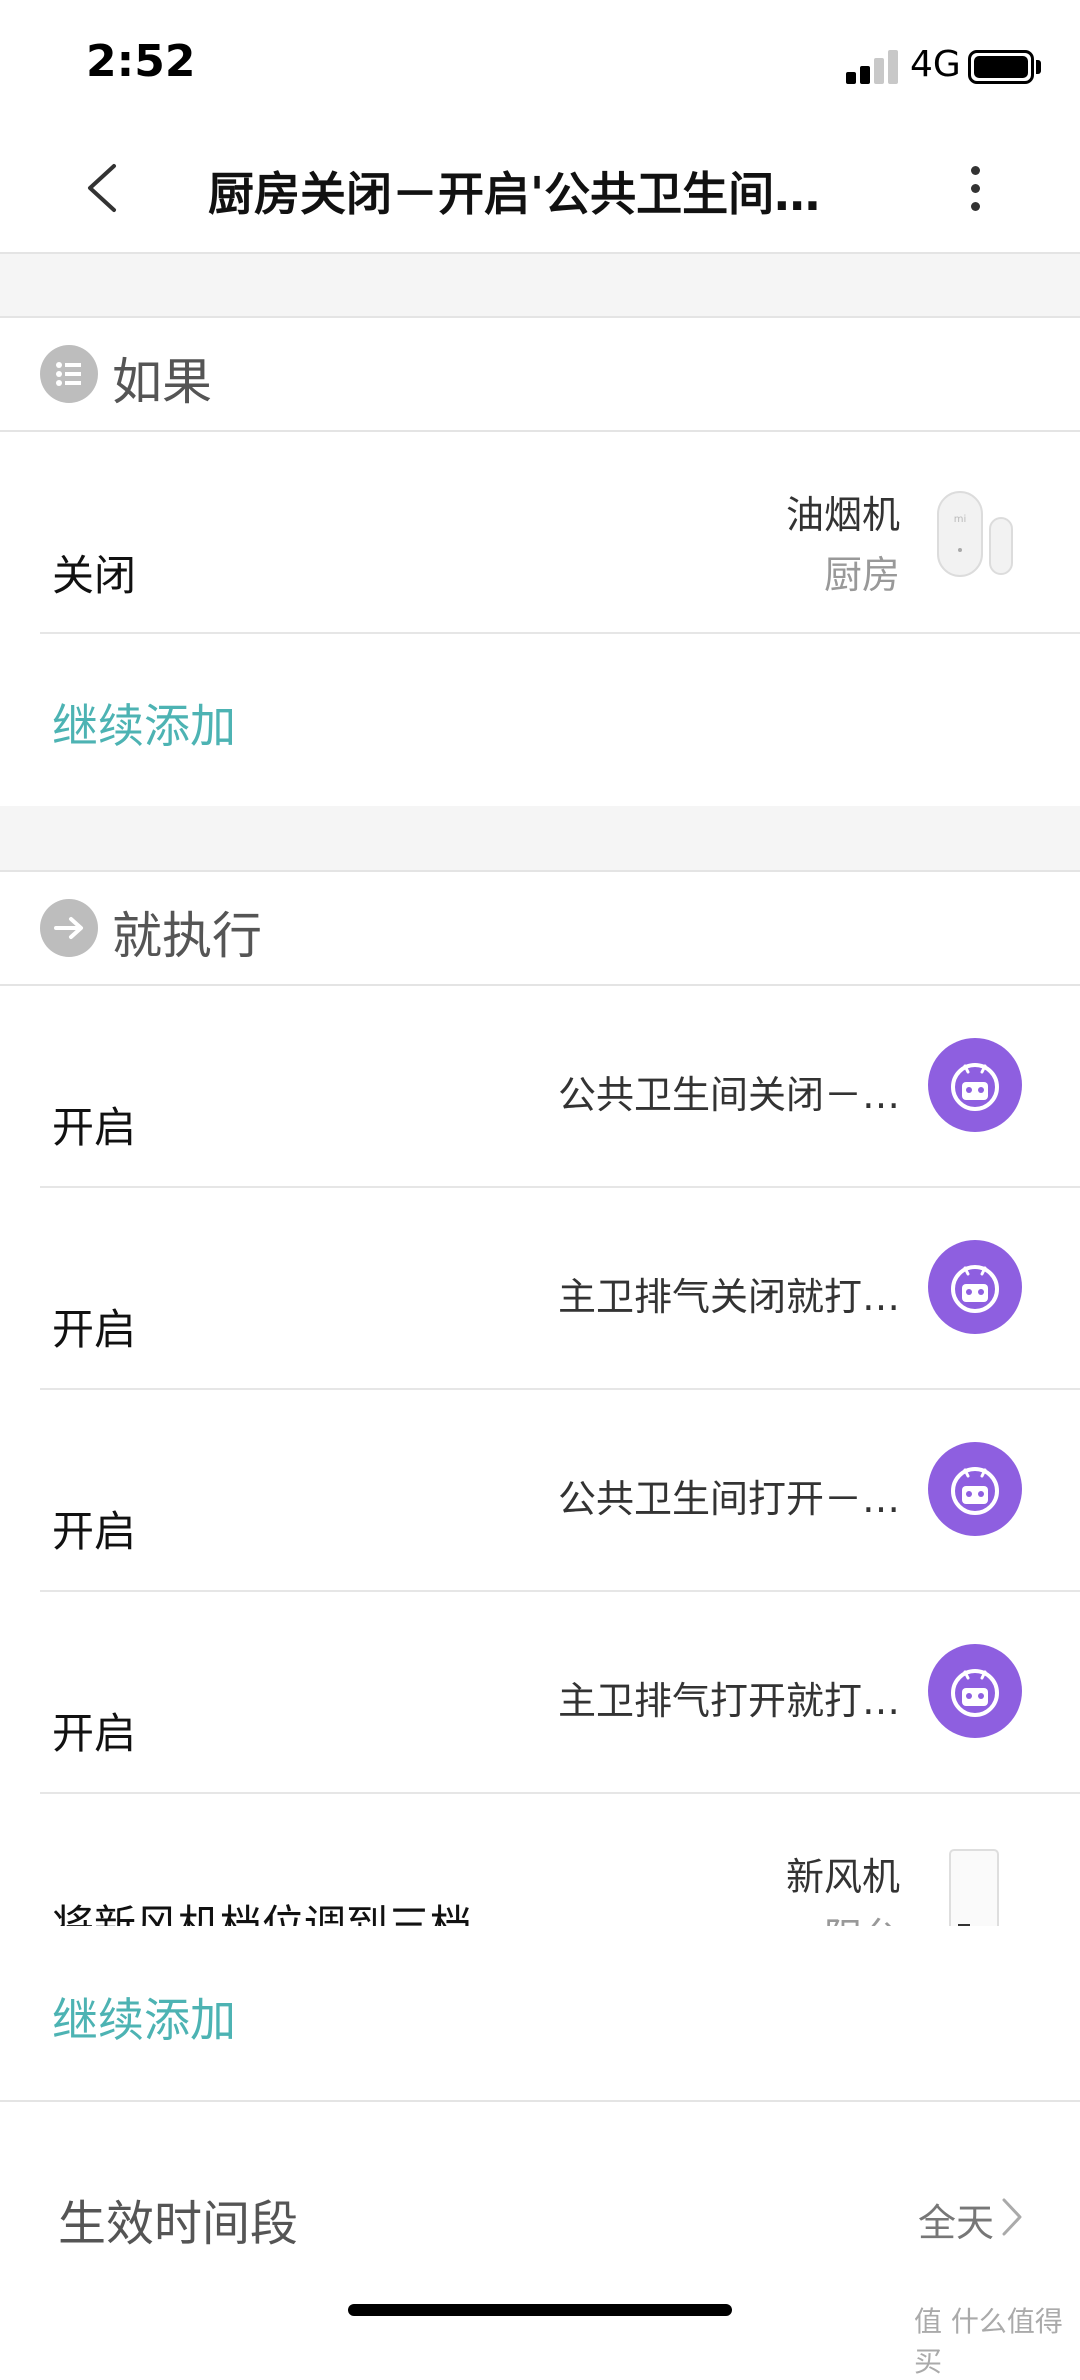 The width and height of the screenshot is (1080, 2380). Describe the element at coordinates (862, 1916) in the screenshot. I see `action-room: 阳台` at that location.